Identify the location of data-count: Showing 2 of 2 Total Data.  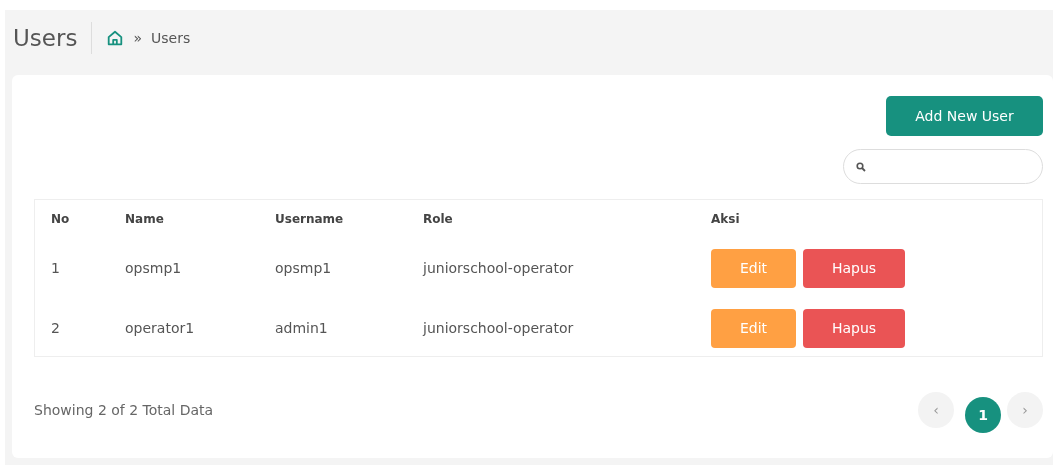
(124, 410).